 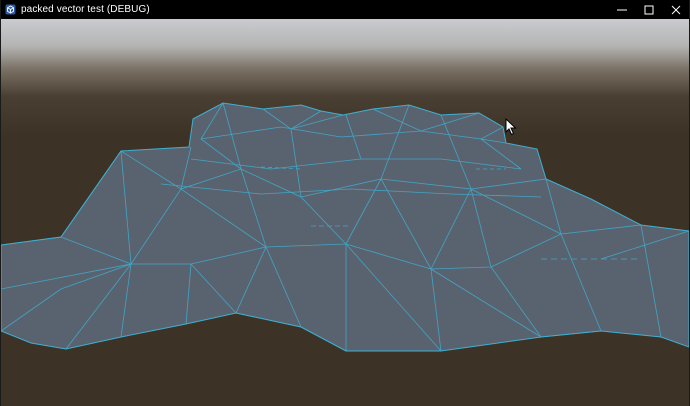 What do you see at coordinates (85, 9) in the screenshot?
I see `window-title: packed vector test (DEBUG)` at bounding box center [85, 9].